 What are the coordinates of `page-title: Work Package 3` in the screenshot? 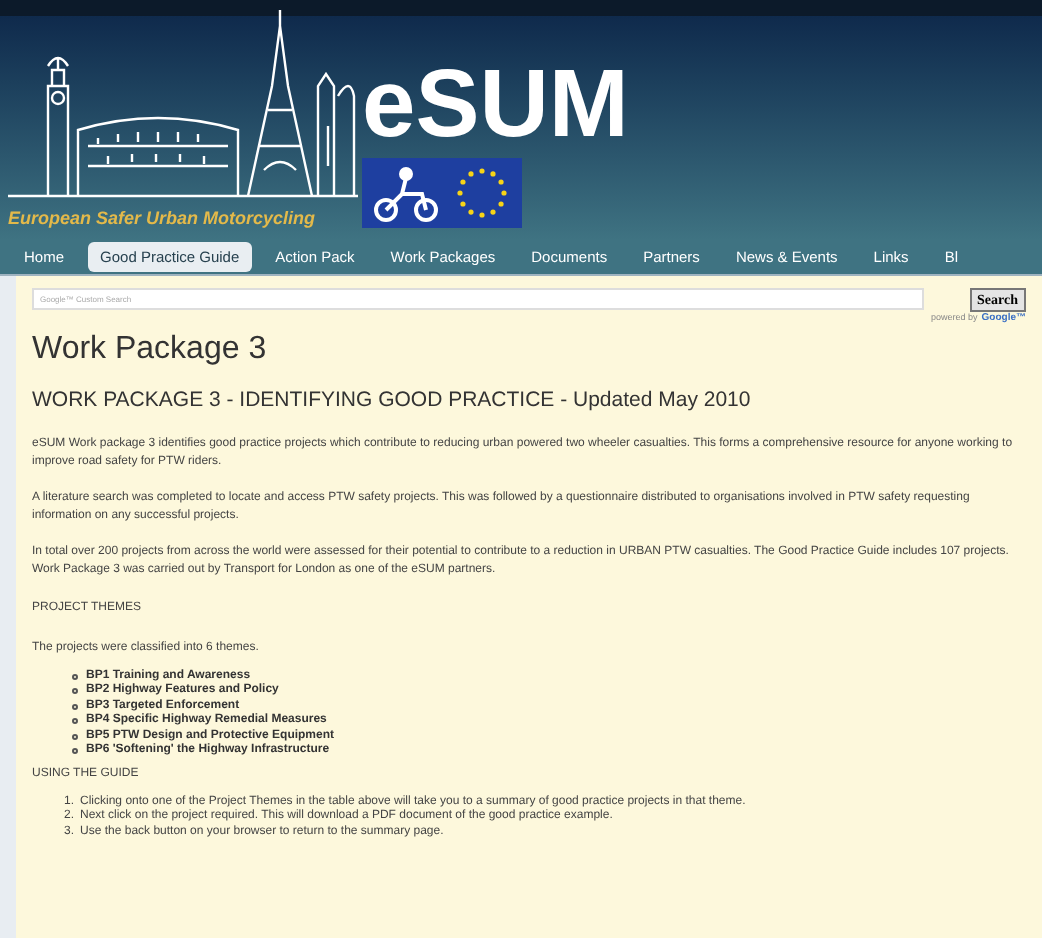 It's located at (150, 349).